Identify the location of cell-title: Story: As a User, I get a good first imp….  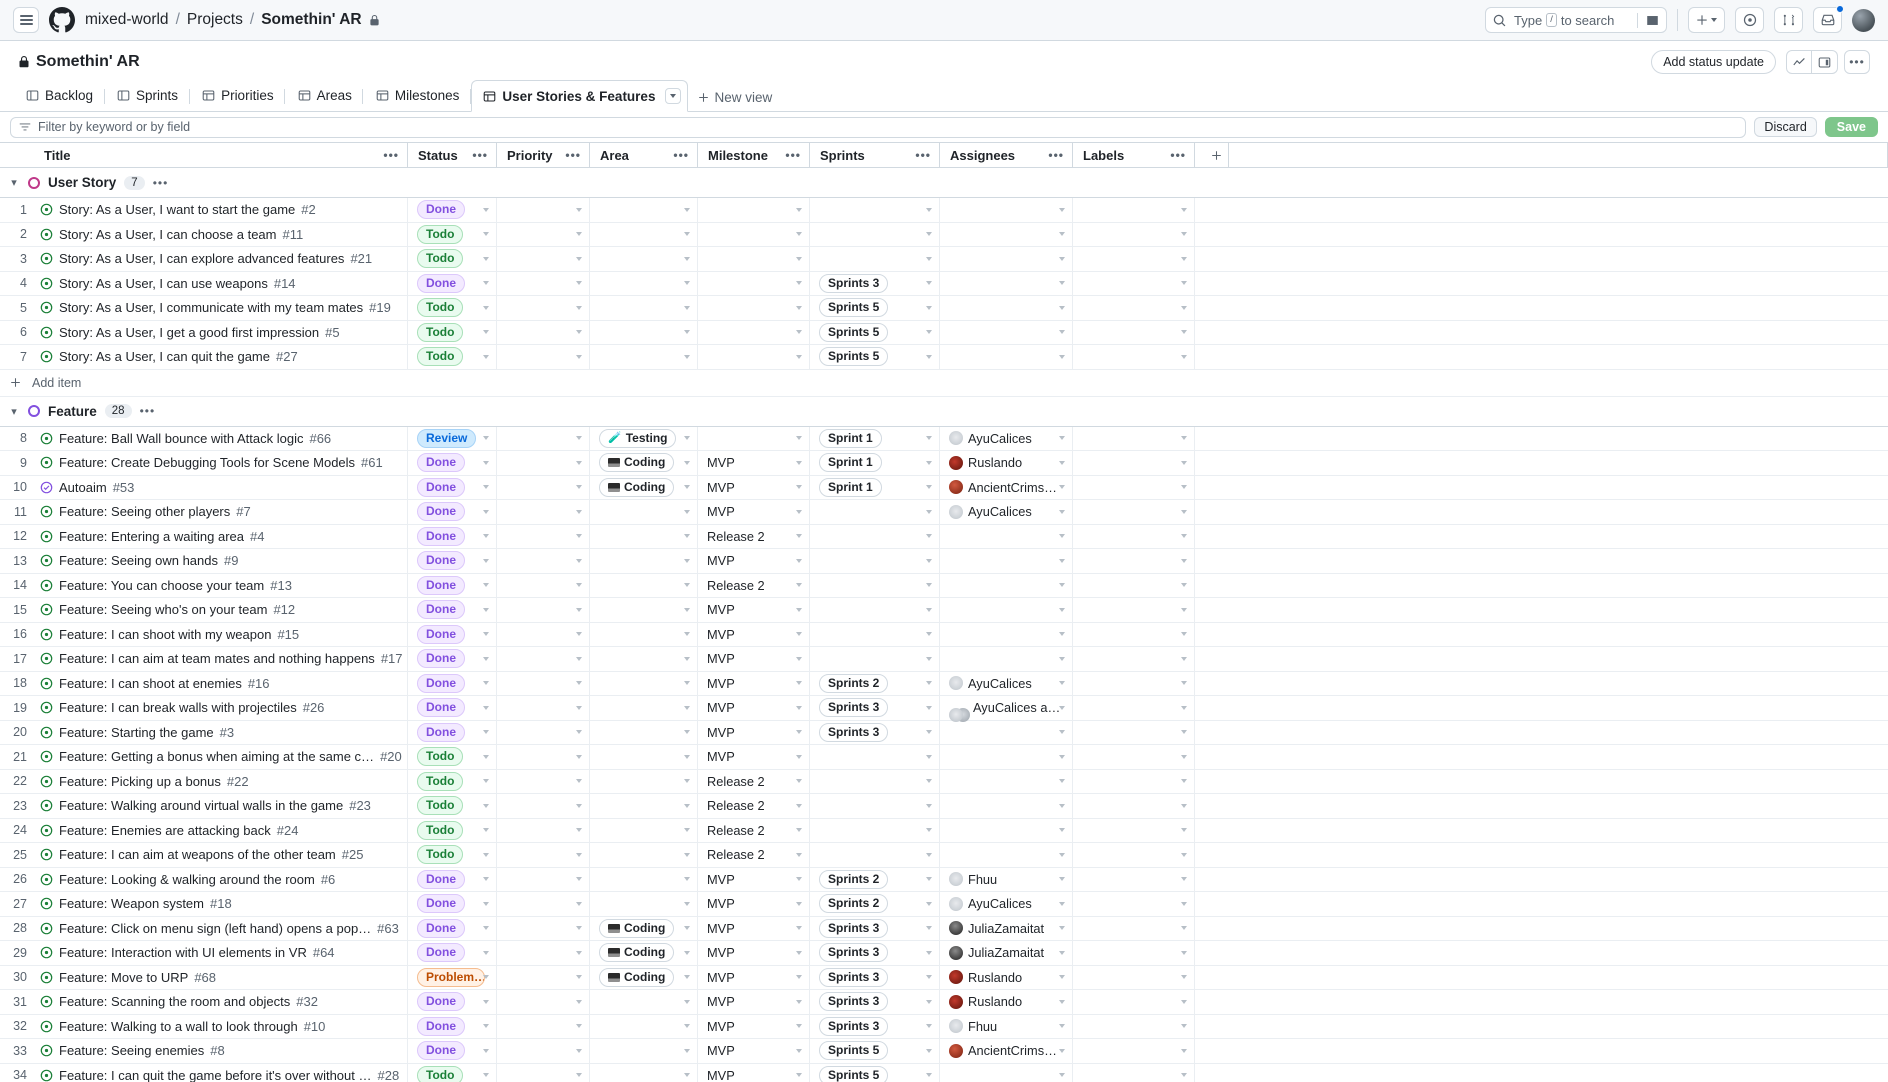
(221, 332).